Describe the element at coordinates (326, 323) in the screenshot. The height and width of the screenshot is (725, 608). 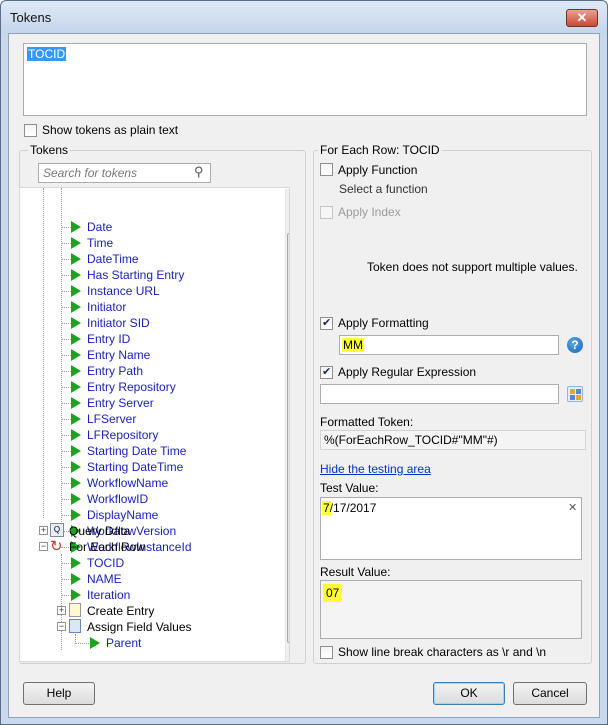
I see `apply-formatting-checkbox` at that location.